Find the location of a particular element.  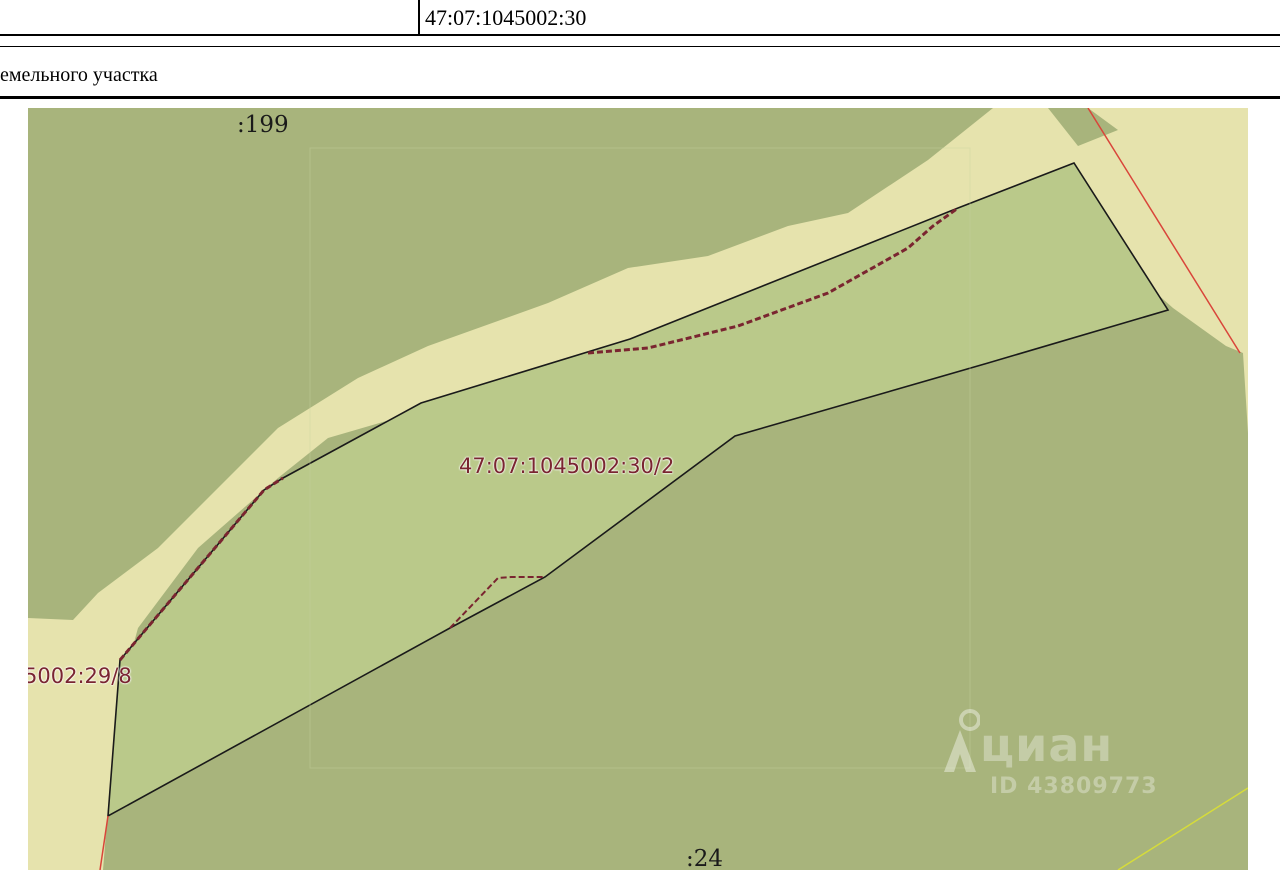

header-empty-cell is located at coordinates (210, 17).